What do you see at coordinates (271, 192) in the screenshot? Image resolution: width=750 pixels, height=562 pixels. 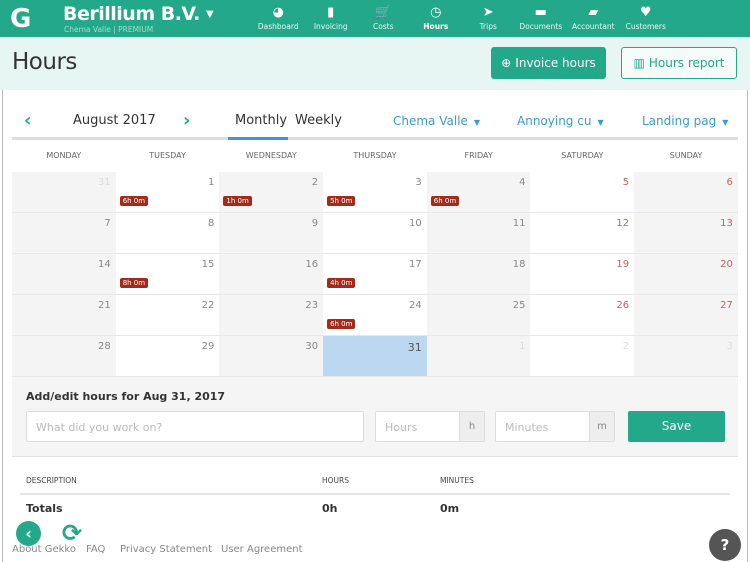 I see `calendar-day-cell: 2 1h 0m` at bounding box center [271, 192].